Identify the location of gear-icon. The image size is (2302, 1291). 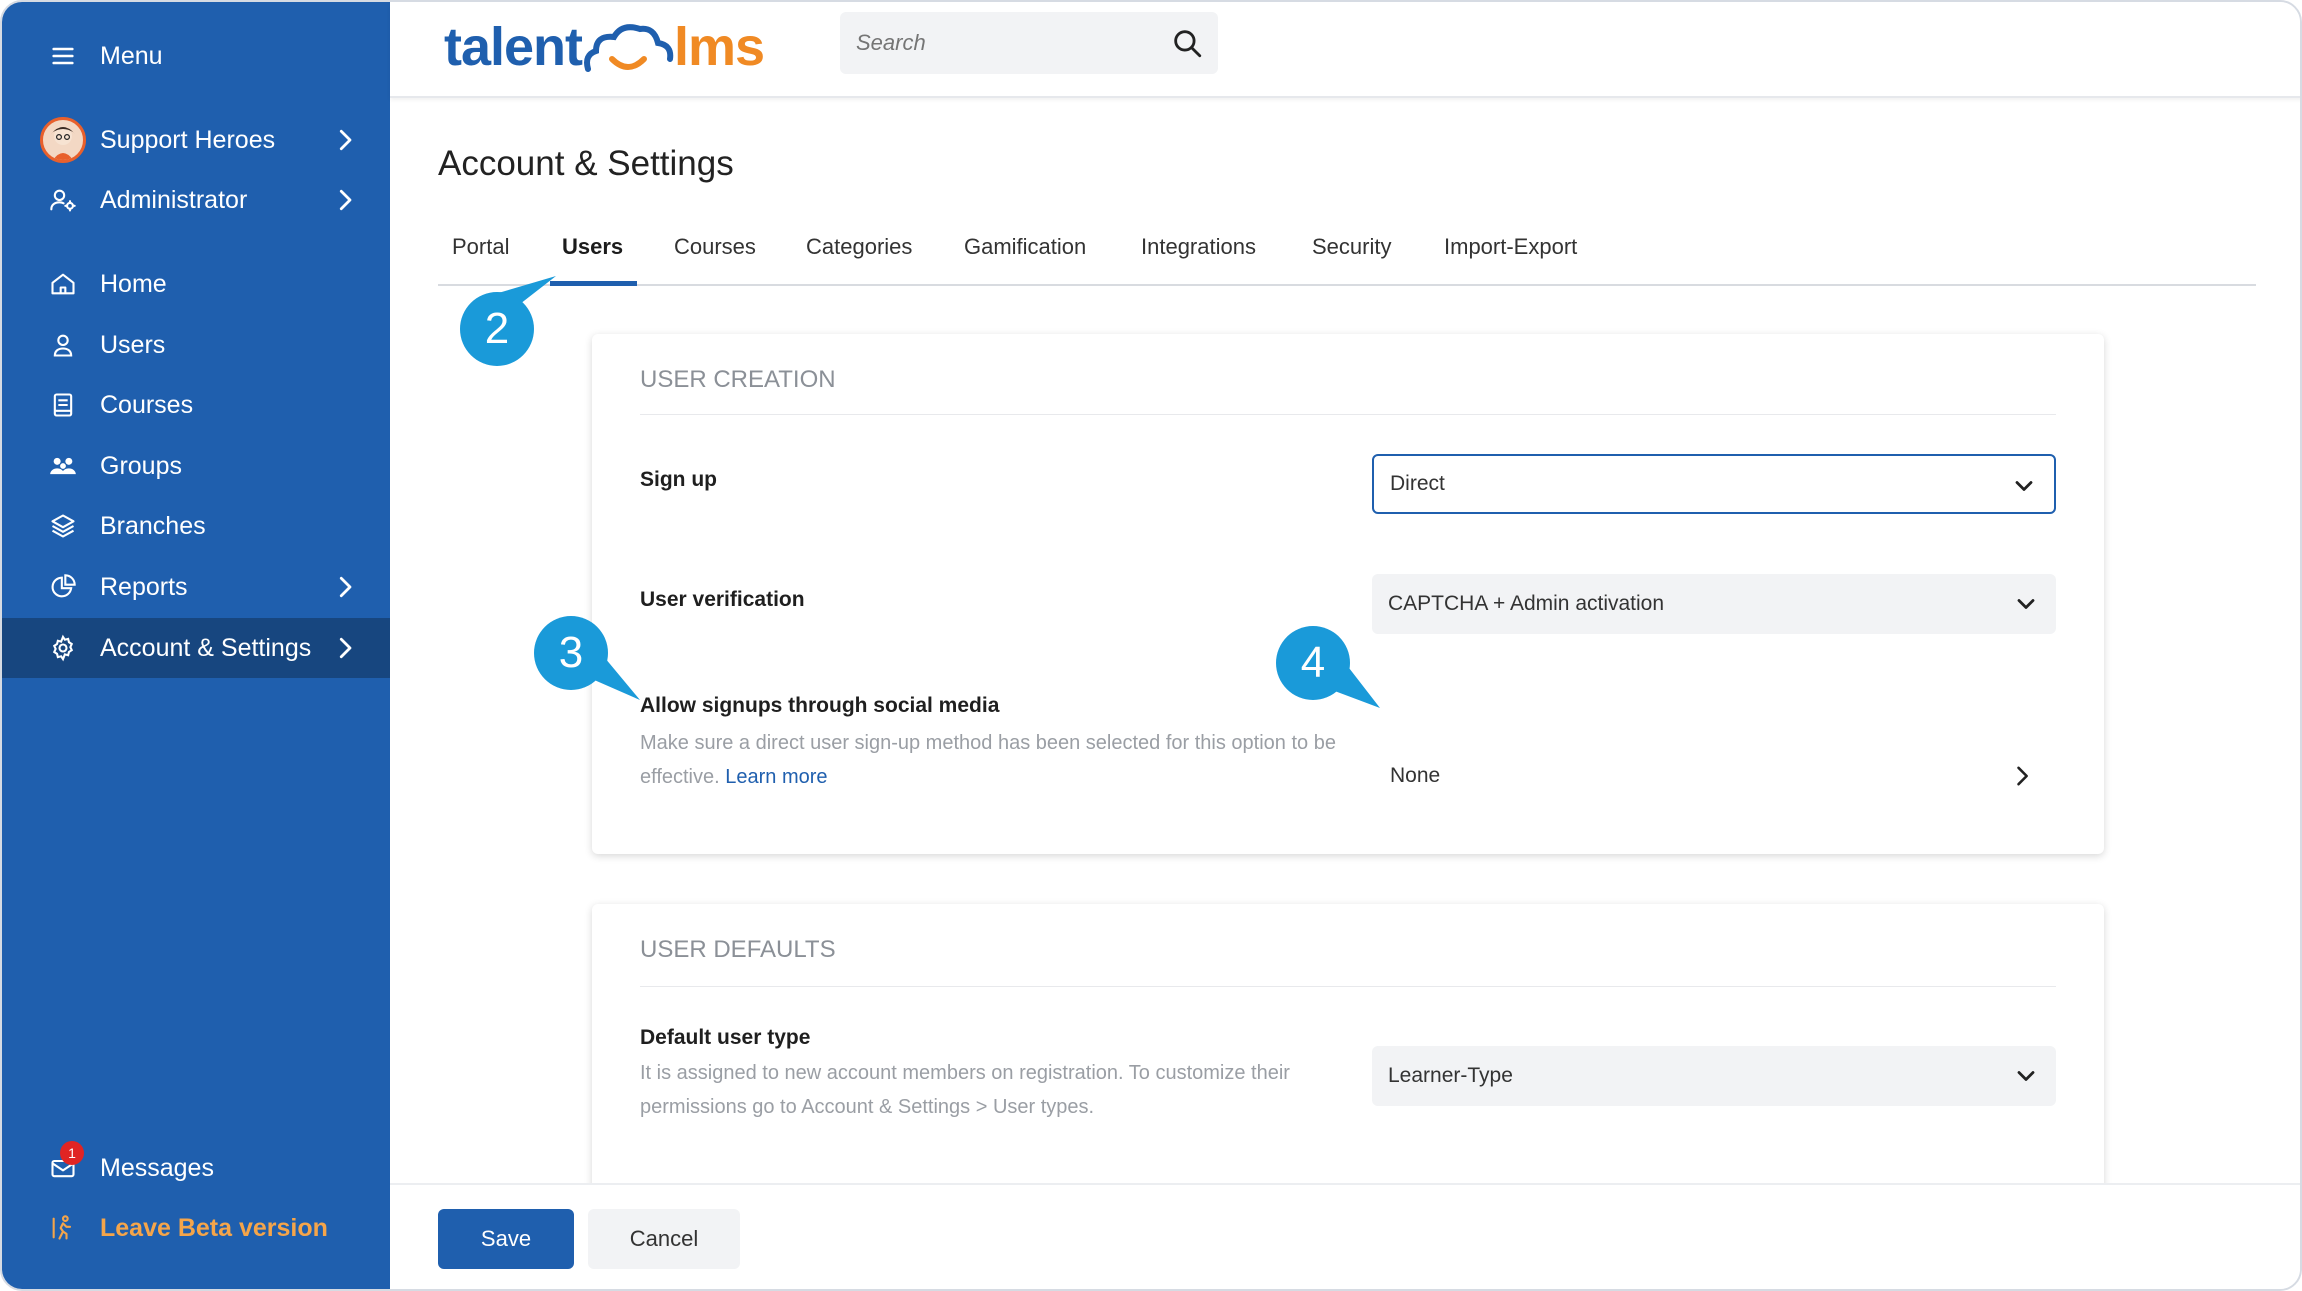
(63, 648).